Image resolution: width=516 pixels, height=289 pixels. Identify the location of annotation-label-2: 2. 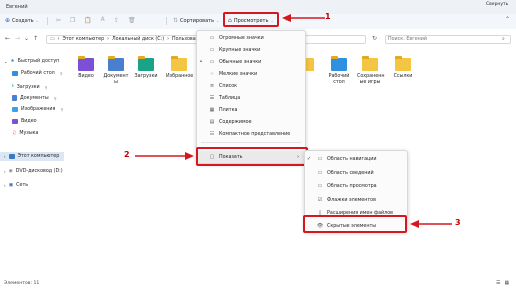
(127, 154).